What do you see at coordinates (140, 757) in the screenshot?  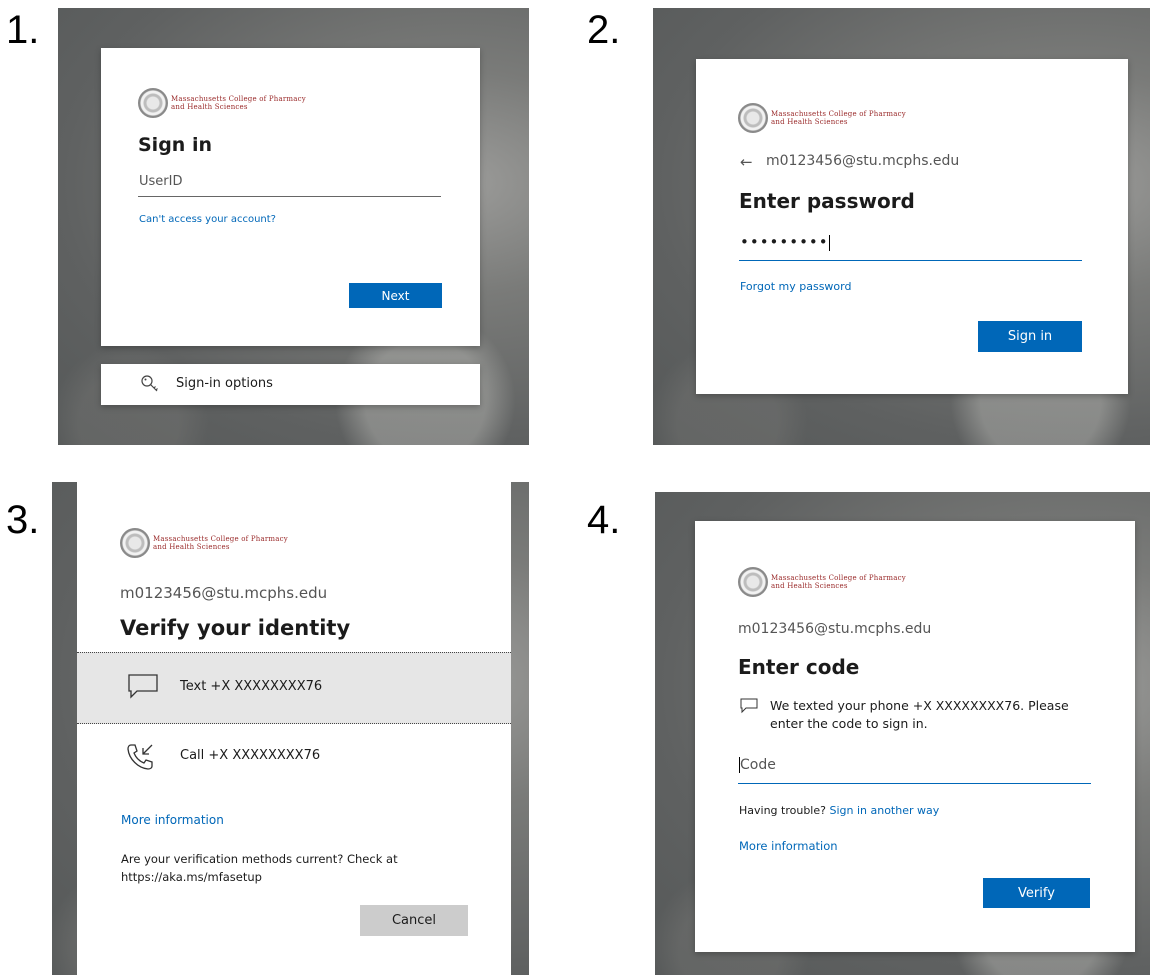 I see `incoming-call-icon` at bounding box center [140, 757].